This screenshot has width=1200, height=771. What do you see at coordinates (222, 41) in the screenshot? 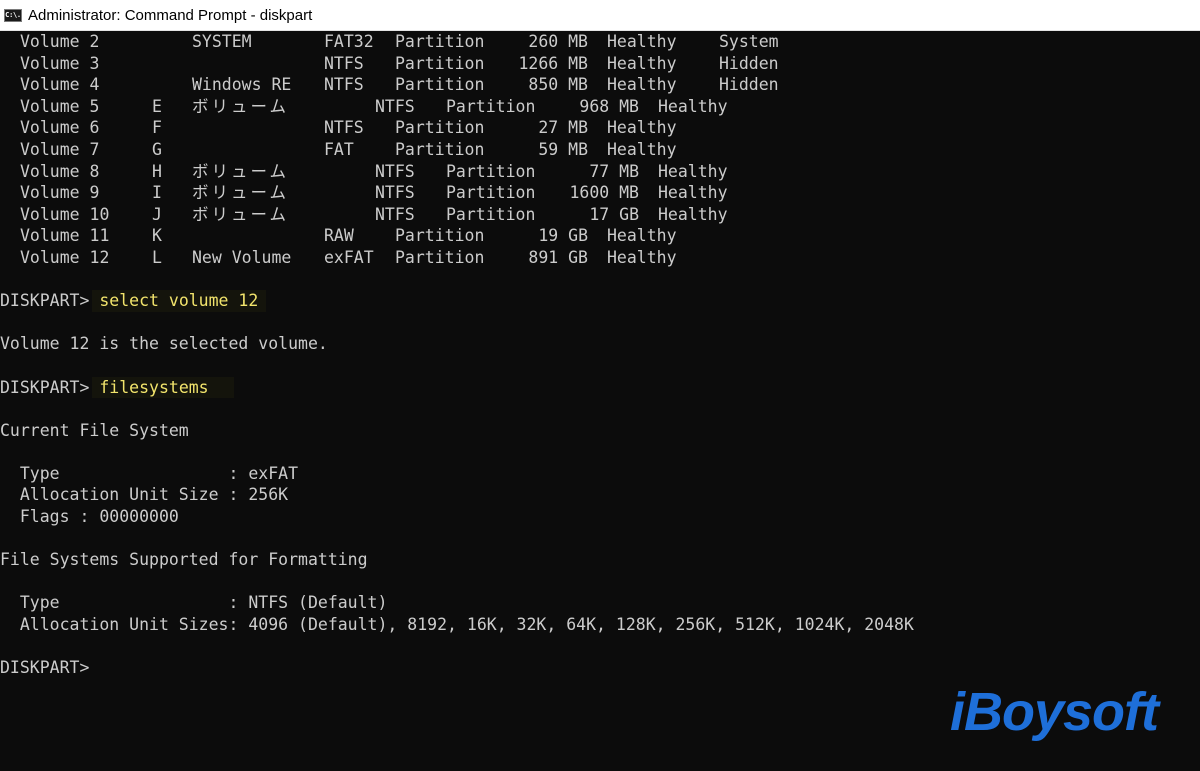
I see `volume-label: SYSTEM` at bounding box center [222, 41].